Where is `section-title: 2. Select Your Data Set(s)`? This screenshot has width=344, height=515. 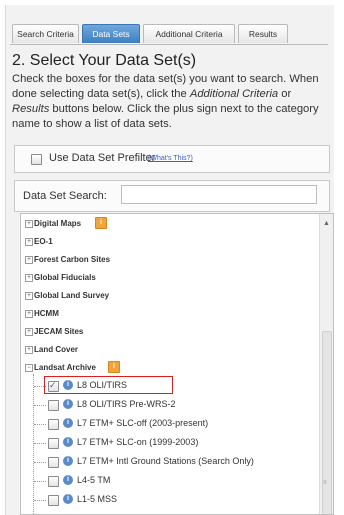
section-title: 2. Select Your Data Set(s) is located at coordinates (104, 60).